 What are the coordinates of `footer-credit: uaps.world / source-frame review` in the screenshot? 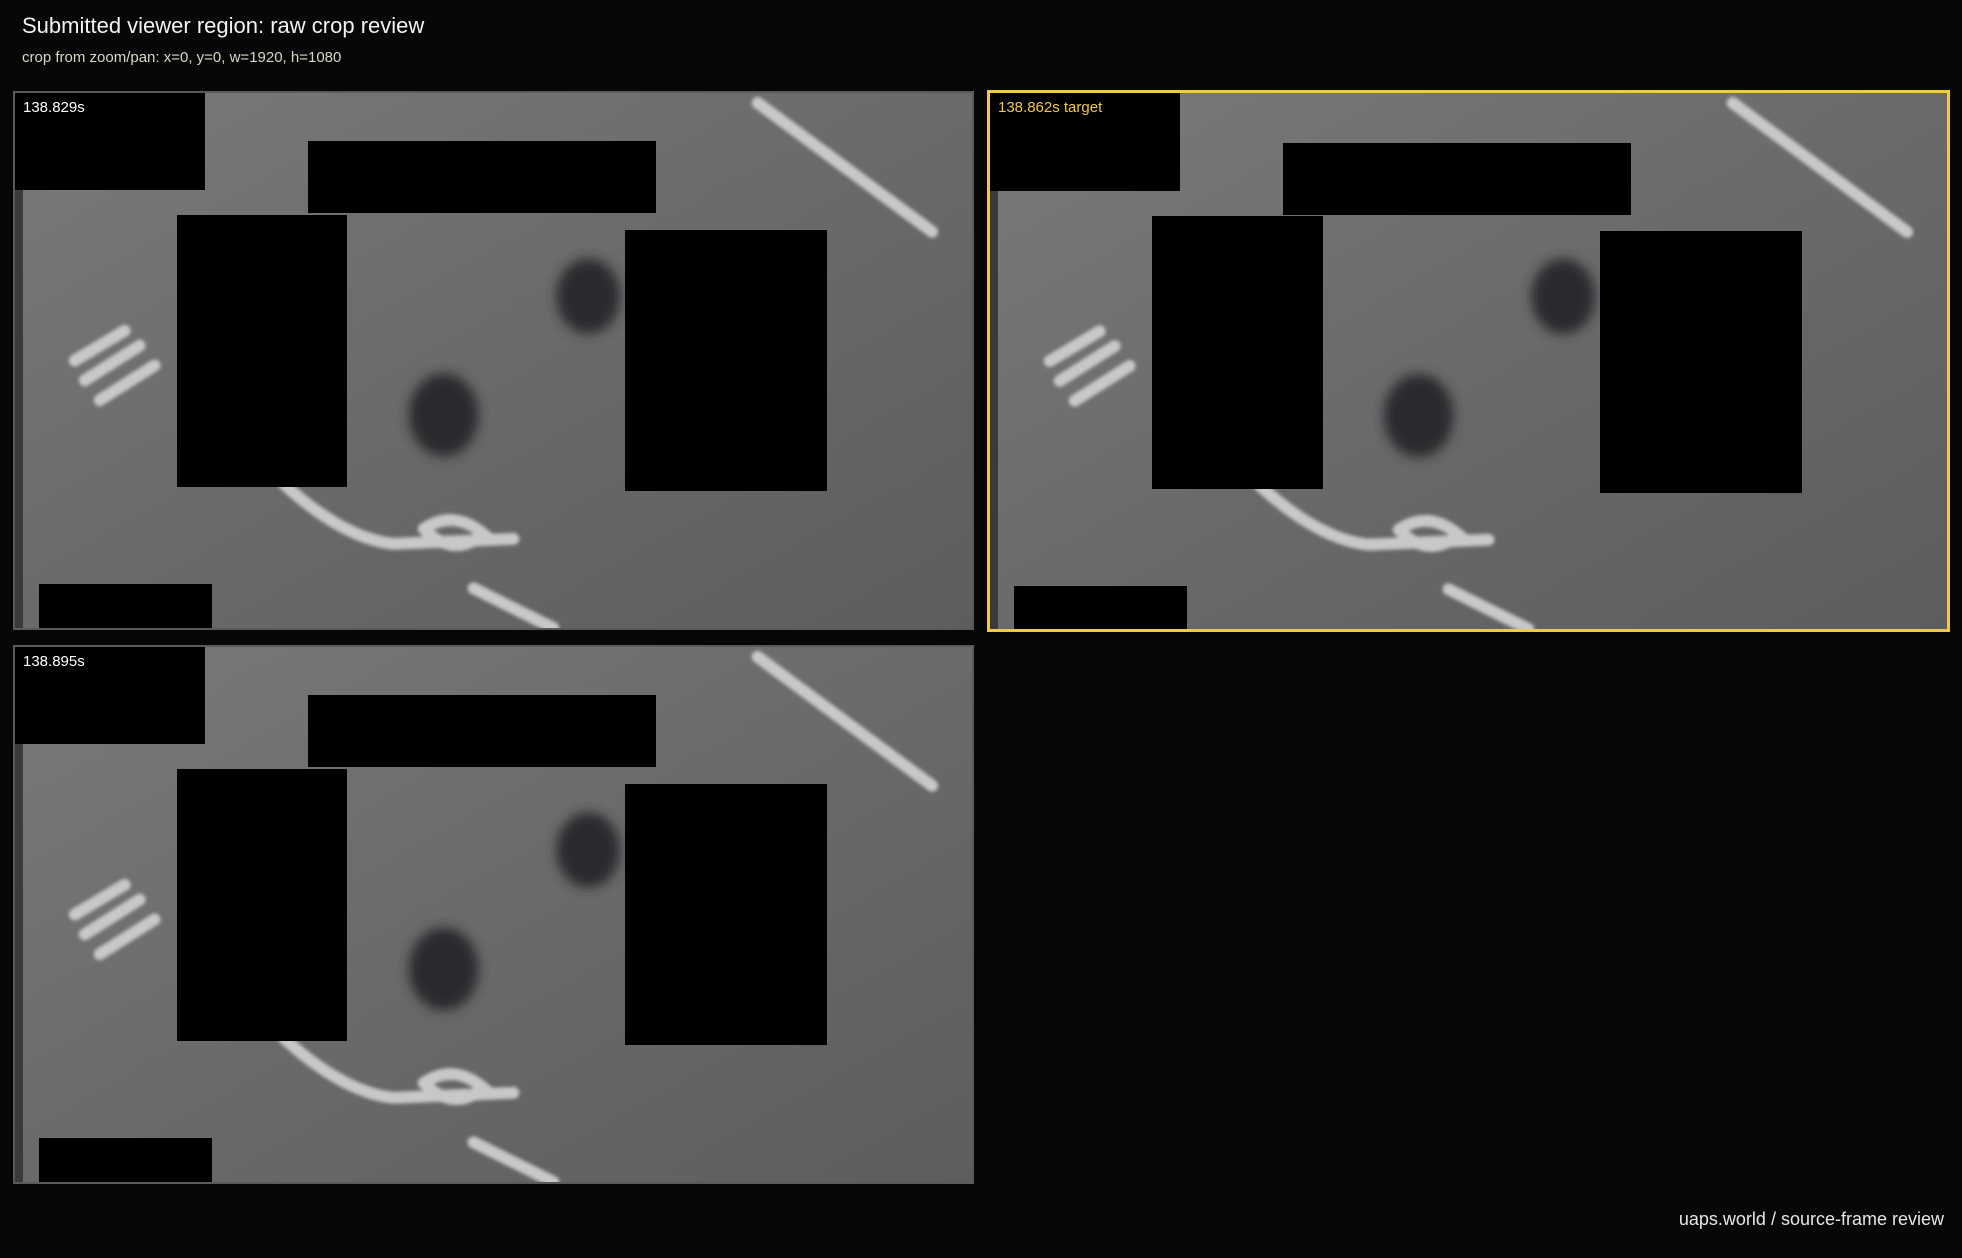 It's located at (1811, 1219).